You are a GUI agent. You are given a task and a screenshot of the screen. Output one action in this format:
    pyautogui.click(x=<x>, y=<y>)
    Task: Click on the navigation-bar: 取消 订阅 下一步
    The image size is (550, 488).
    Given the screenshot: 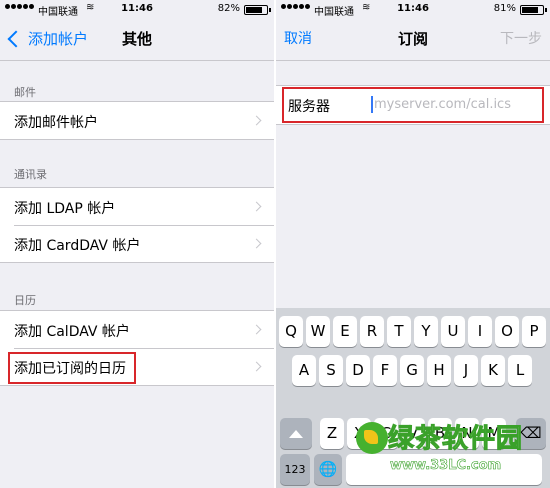 What is the action you would take?
    pyautogui.click(x=413, y=40)
    